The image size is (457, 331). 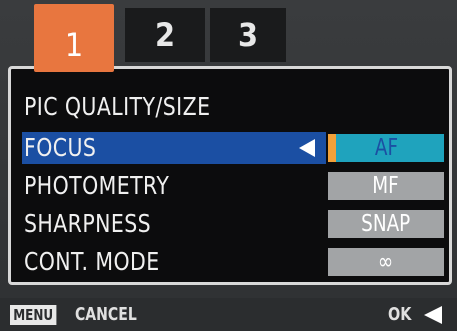 I want to click on option-infinity-label: ∞, so click(x=386, y=262).